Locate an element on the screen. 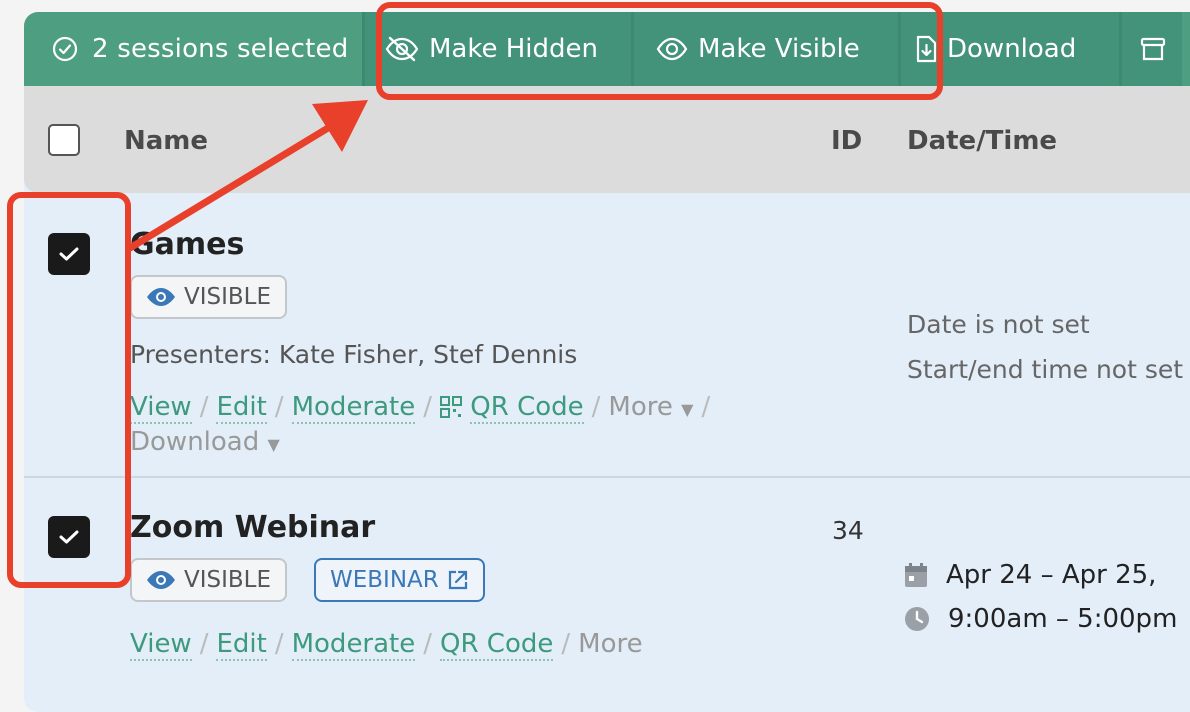 This screenshot has height=712, width=1190. select-all-checkbox is located at coordinates (64, 140).